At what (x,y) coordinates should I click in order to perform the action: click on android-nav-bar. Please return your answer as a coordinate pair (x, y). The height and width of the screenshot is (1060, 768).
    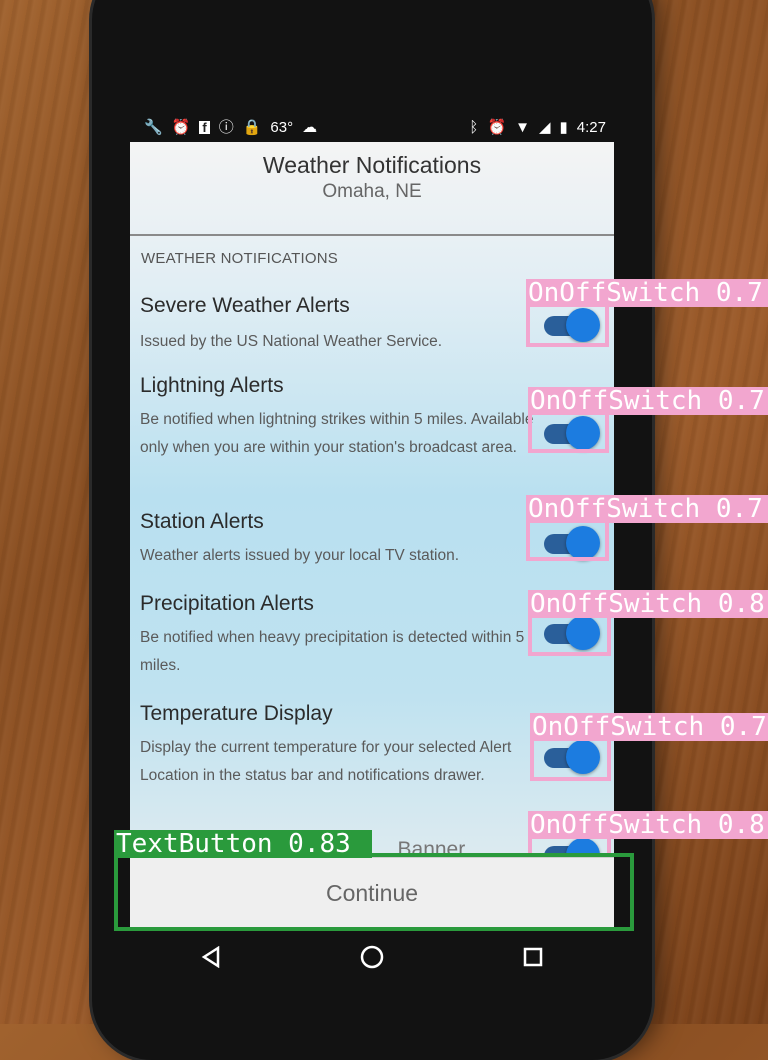
    Looking at the image, I should click on (372, 957).